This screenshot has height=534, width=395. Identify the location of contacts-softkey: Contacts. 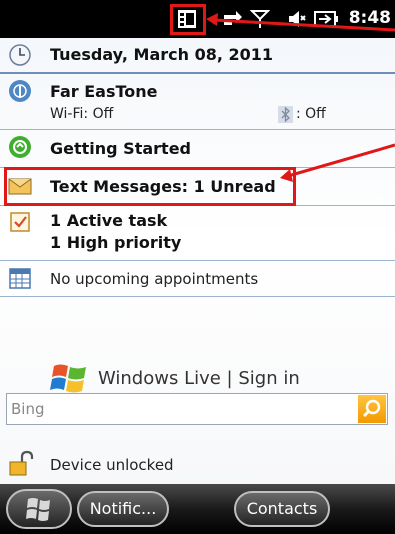
(282, 509).